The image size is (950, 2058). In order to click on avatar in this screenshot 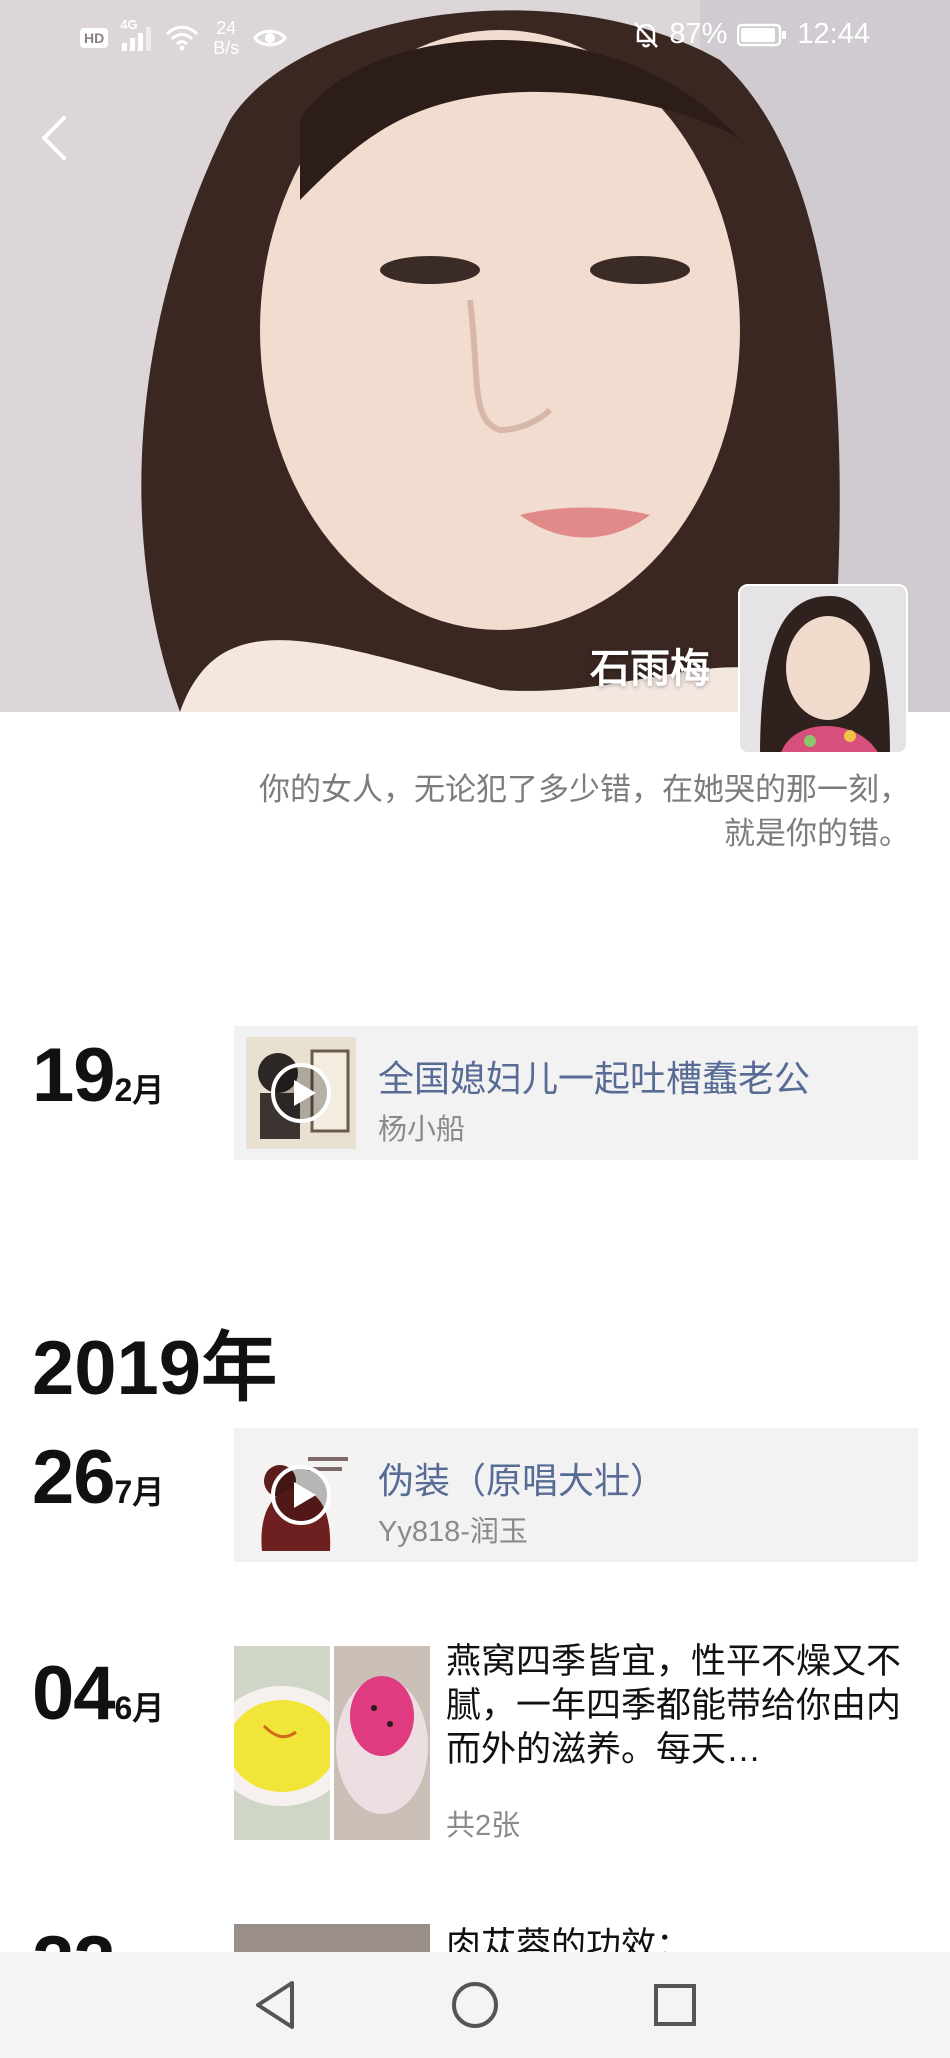, I will do `click(823, 669)`.